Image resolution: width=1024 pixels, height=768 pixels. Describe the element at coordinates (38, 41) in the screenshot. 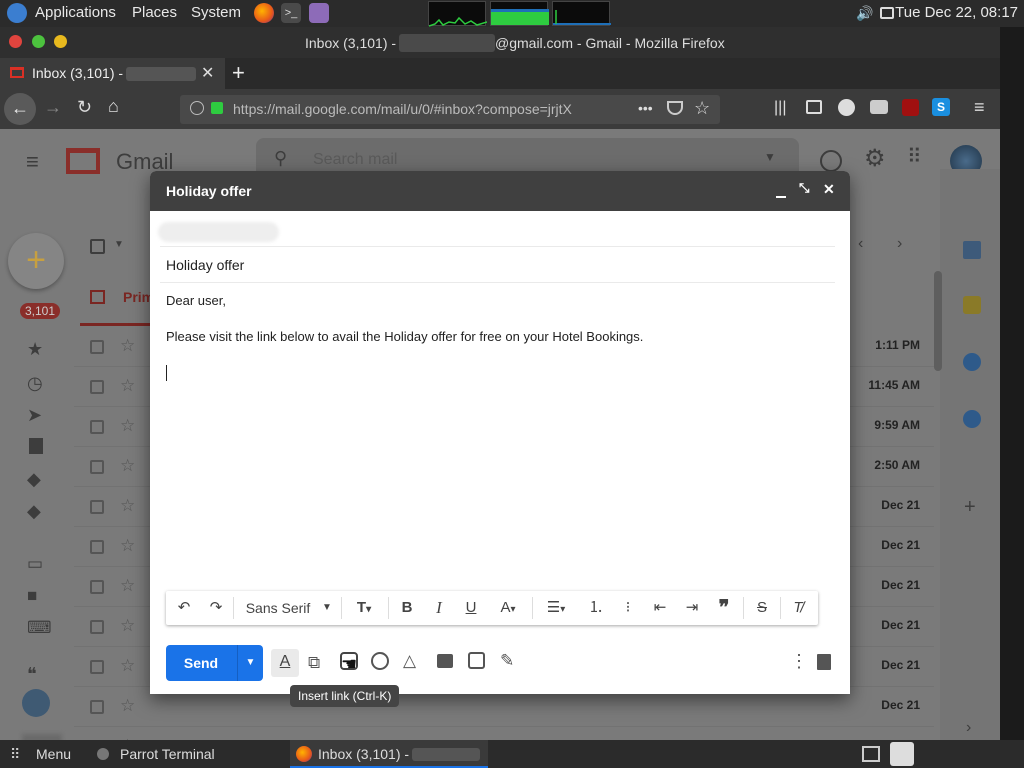

I see `maximize-window-icon` at that location.